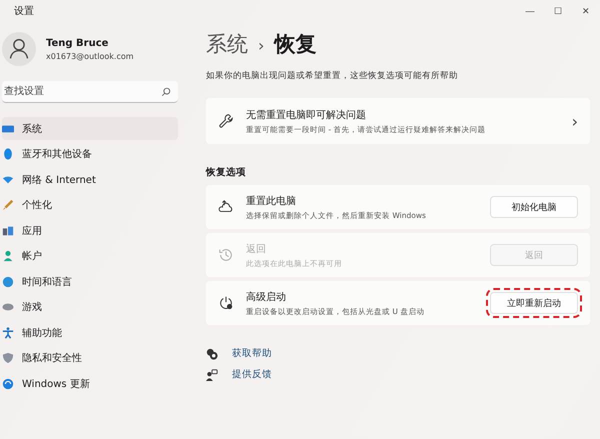 The image size is (600, 439). Describe the element at coordinates (227, 44) in the screenshot. I see `breadcrumb-link: 系统` at that location.